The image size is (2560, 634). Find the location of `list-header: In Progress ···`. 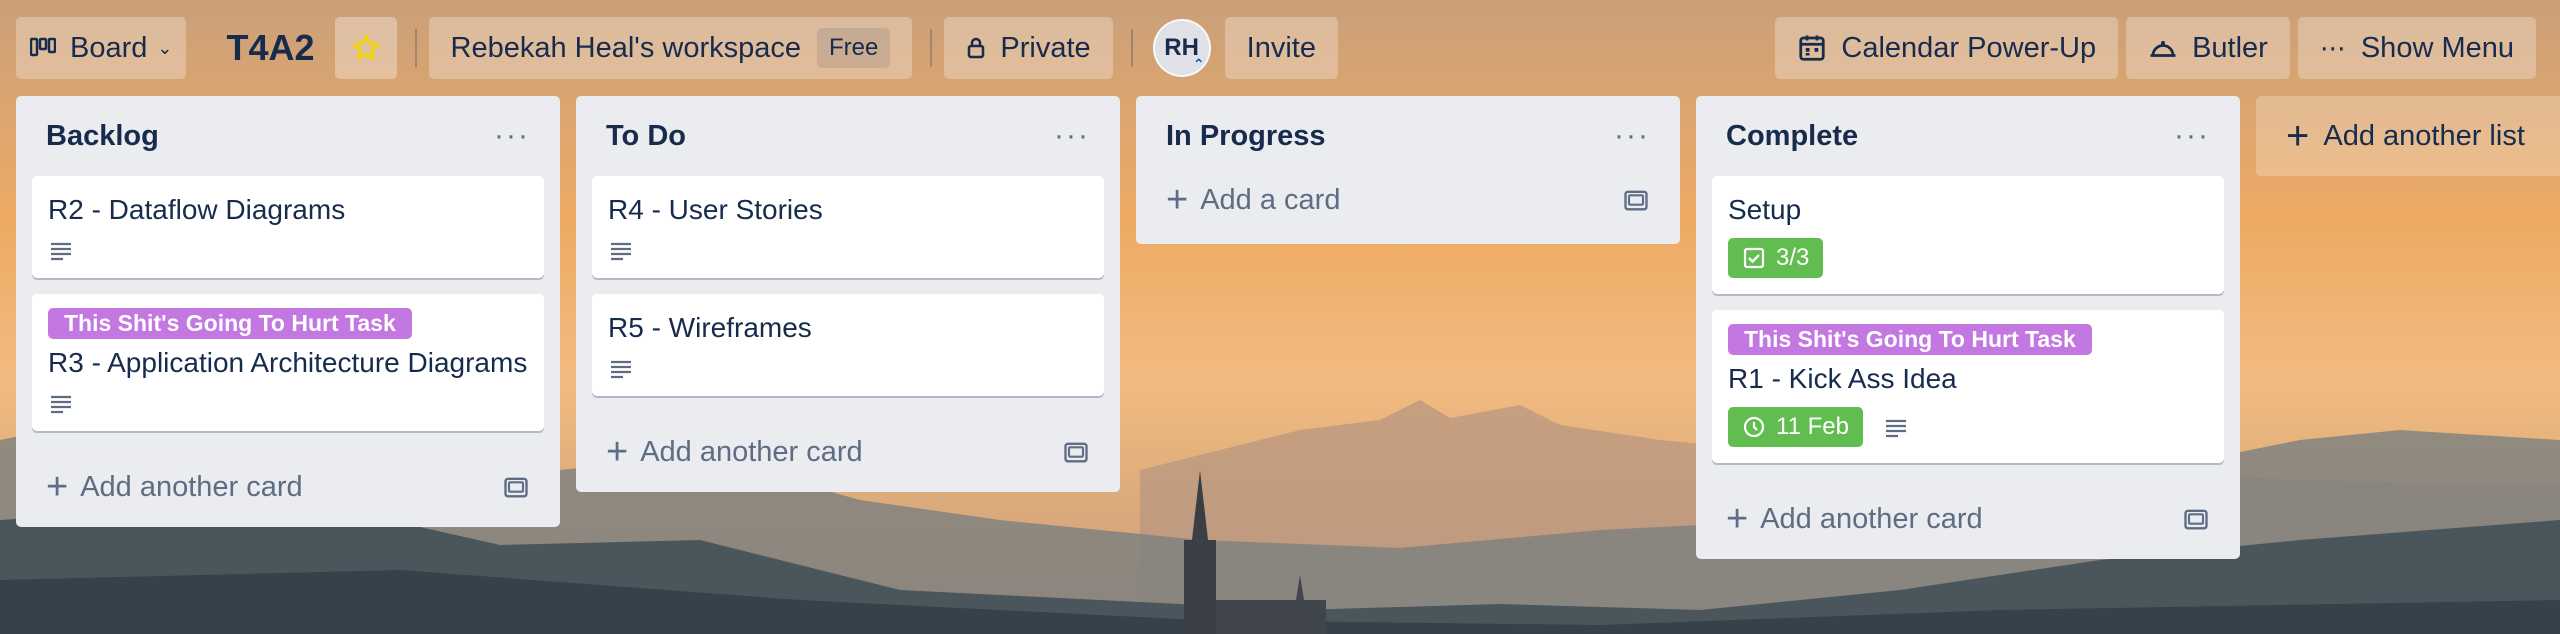

list-header: In Progress ··· is located at coordinates (1408, 136).